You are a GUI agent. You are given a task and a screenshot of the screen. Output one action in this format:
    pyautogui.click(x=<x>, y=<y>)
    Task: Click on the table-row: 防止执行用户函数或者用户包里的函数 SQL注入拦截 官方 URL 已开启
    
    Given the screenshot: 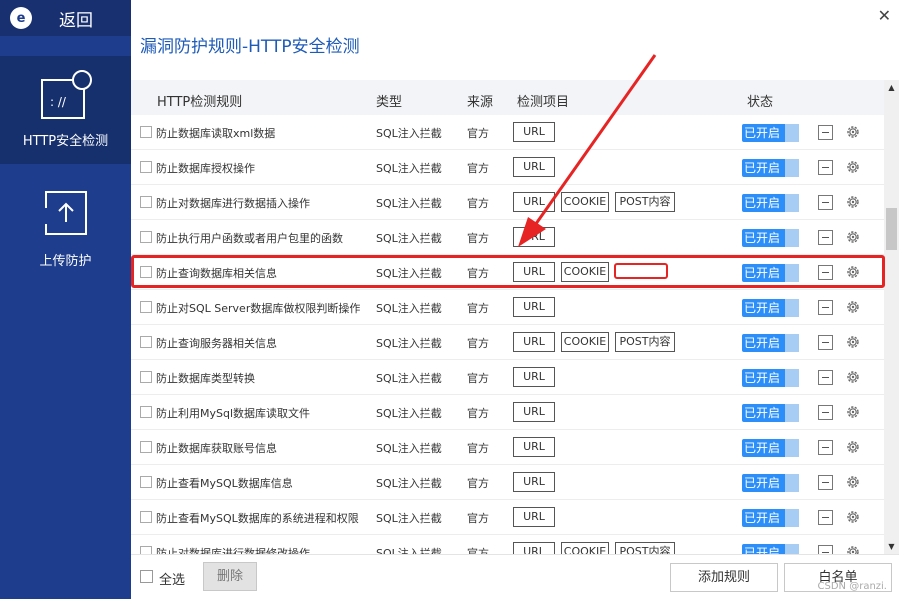 What is the action you would take?
    pyautogui.click(x=507, y=237)
    